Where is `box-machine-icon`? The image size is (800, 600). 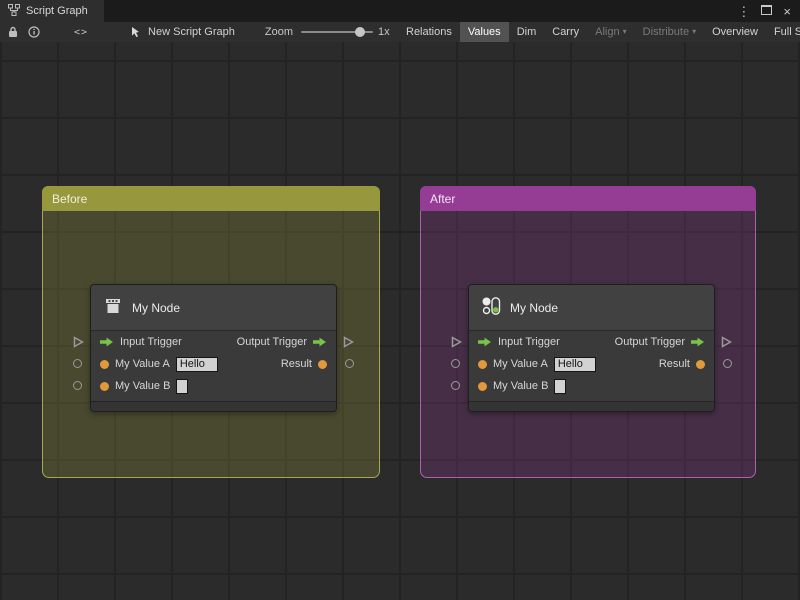
box-machine-icon is located at coordinates (113, 307).